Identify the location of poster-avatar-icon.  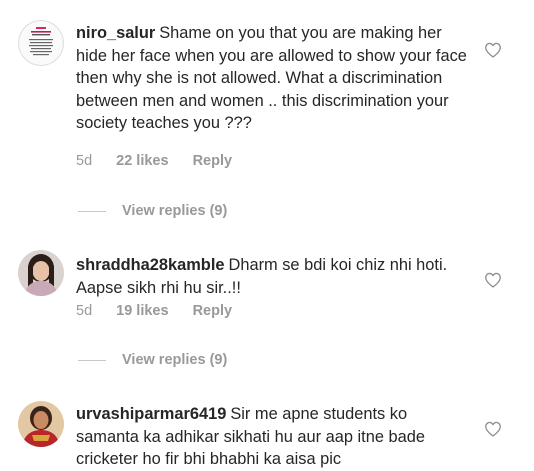
(41, 43).